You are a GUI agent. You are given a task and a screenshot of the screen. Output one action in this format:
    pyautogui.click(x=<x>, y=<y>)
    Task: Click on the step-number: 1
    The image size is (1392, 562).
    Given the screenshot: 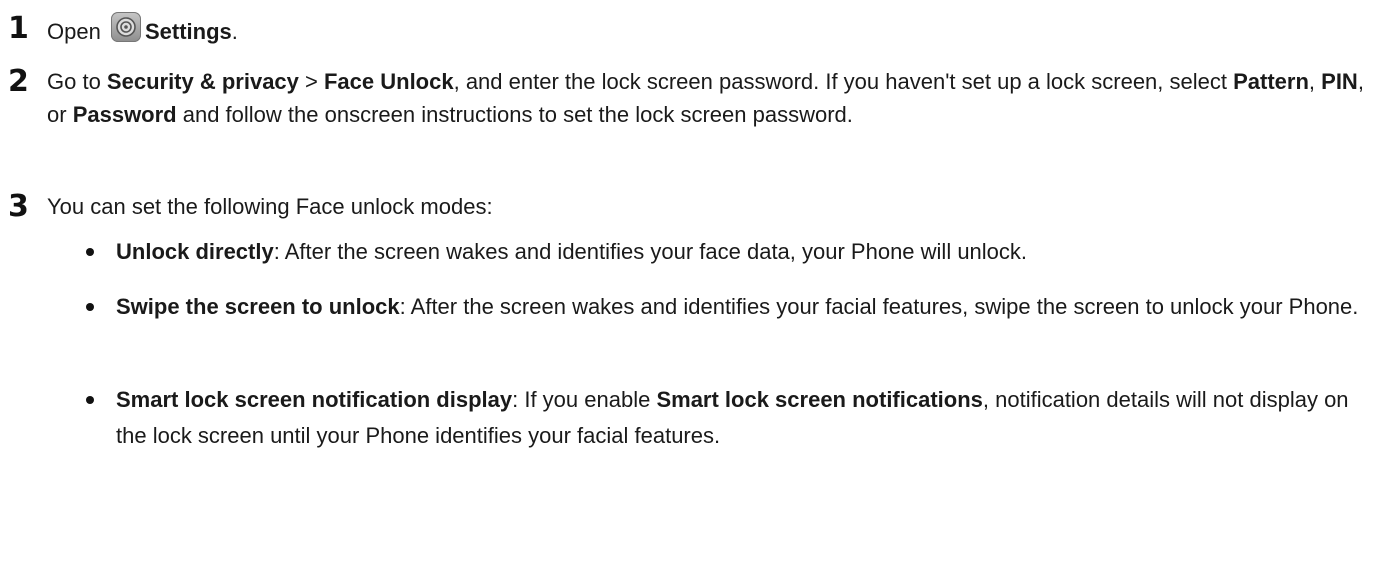 What is the action you would take?
    pyautogui.click(x=18, y=28)
    